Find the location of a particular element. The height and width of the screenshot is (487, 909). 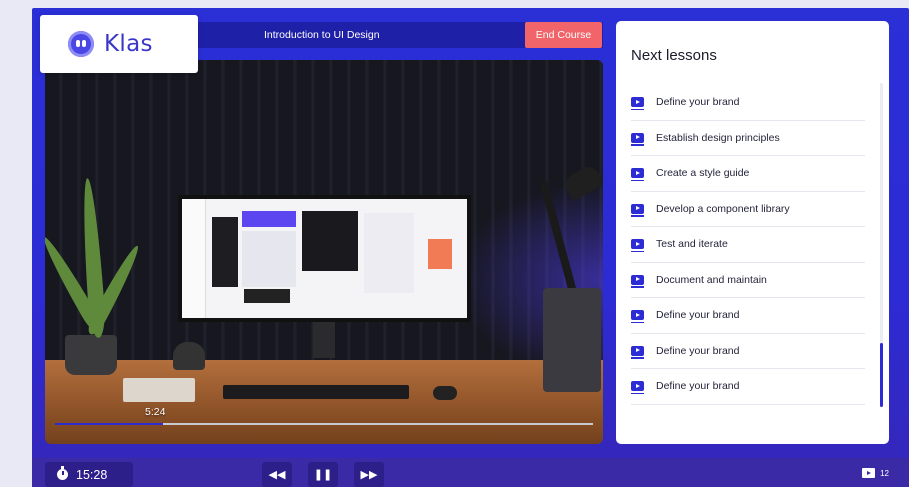

lesson-item: Create a style guide is located at coordinates (748, 174).